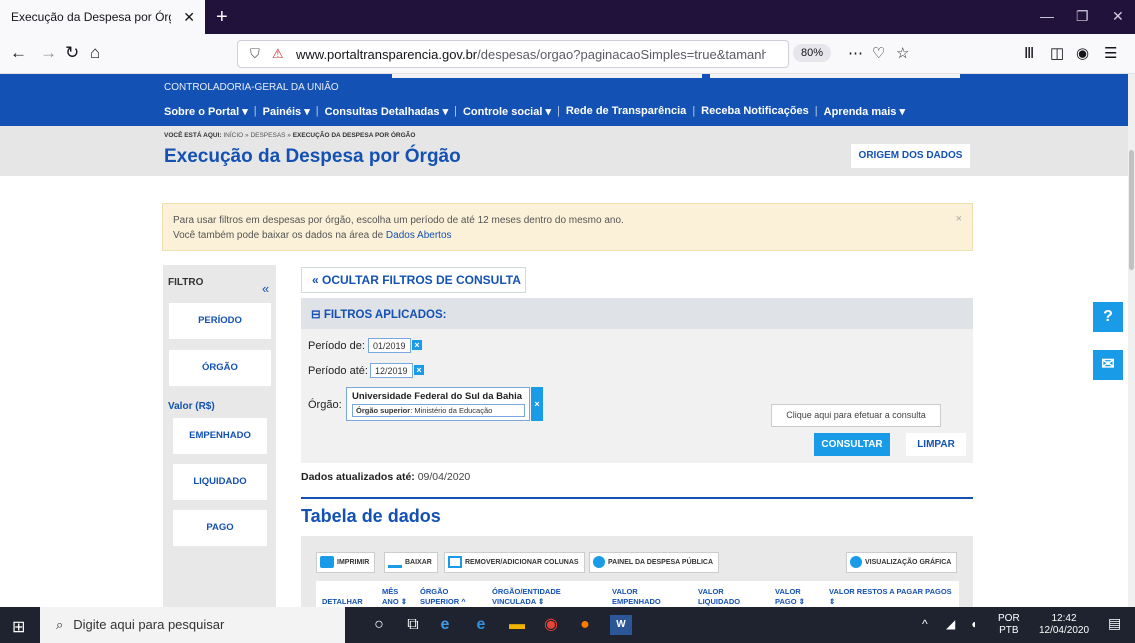 The width and height of the screenshot is (1135, 643). Describe the element at coordinates (438, 410) in the screenshot. I see `orgao-superior: Órgão superior: Ministério da Educação` at that location.